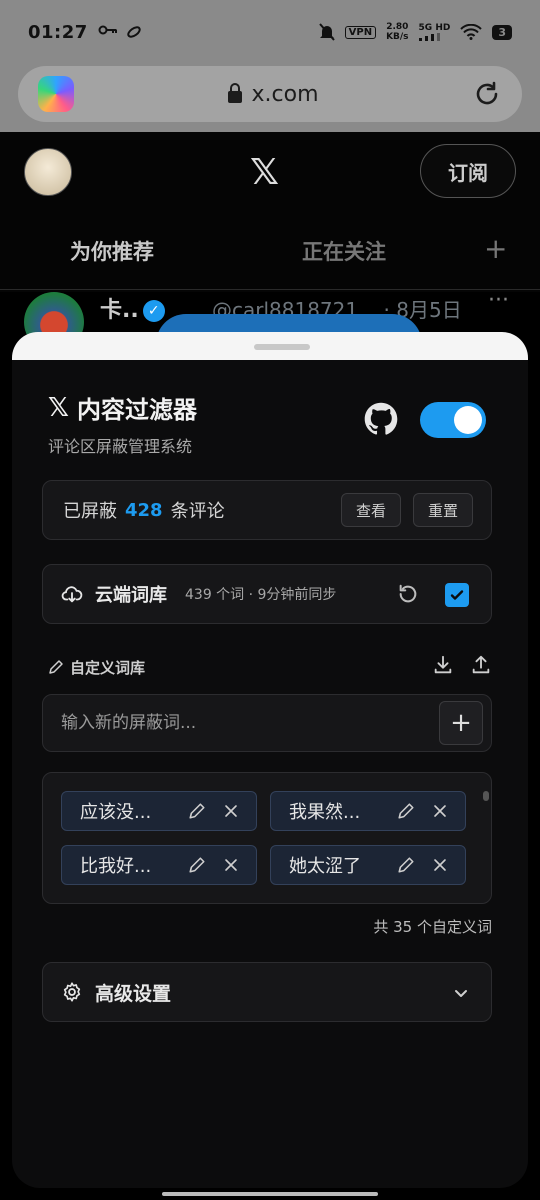 The image size is (540, 1200). What do you see at coordinates (270, 259) in the screenshot?
I see `timeline-tabs: 为你推荐 正在关注 +` at bounding box center [270, 259].